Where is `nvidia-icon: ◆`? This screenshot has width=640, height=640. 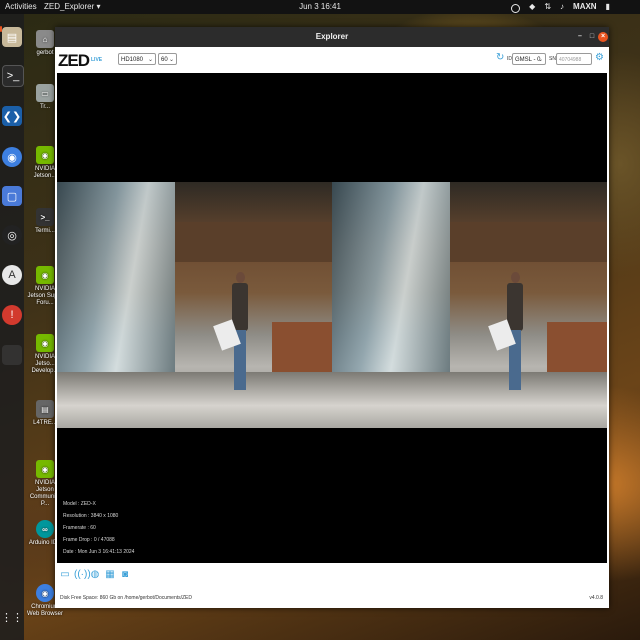
nvidia-icon: ◆ is located at coordinates (532, 7).